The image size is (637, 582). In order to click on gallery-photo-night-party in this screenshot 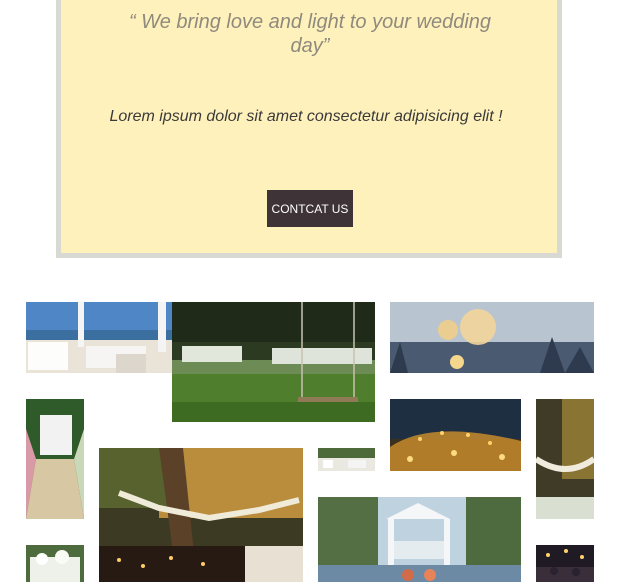, I will do `click(565, 563)`.